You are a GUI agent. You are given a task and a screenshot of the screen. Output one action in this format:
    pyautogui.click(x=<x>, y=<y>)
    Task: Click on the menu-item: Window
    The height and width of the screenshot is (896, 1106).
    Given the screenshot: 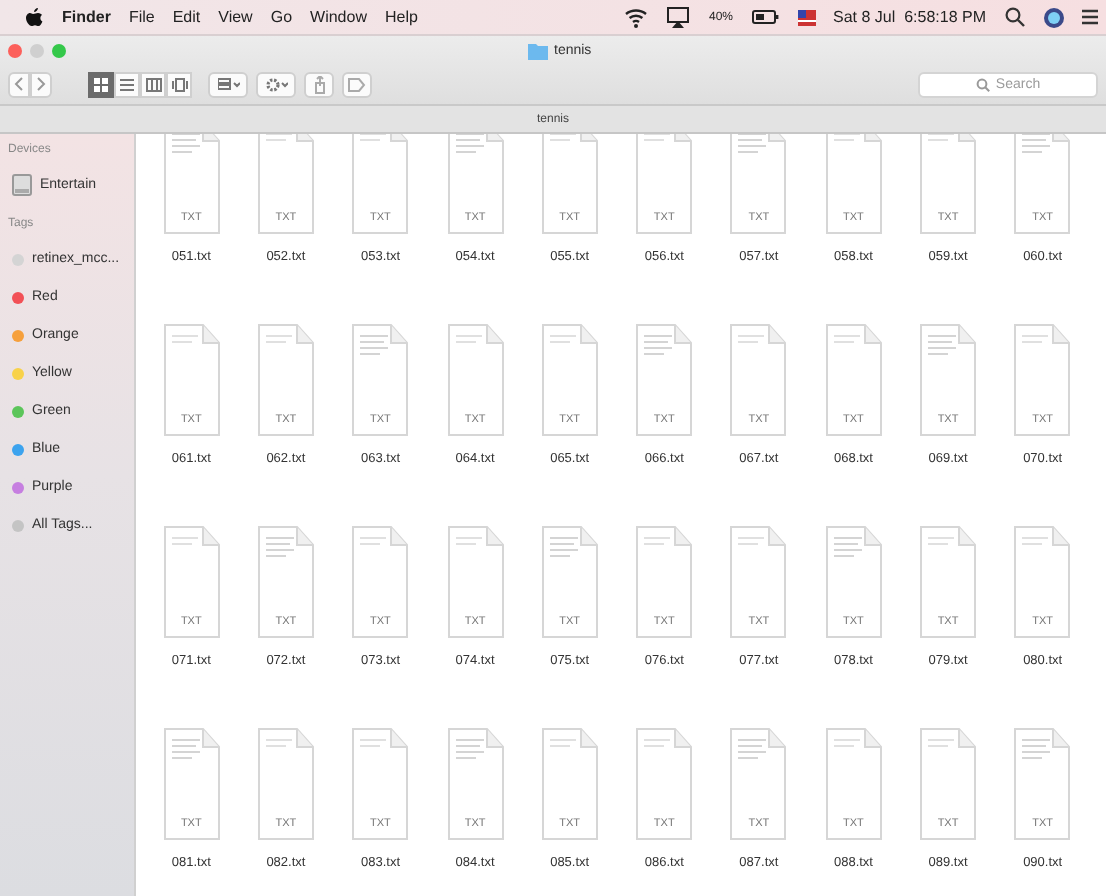 What is the action you would take?
    pyautogui.click(x=338, y=17)
    